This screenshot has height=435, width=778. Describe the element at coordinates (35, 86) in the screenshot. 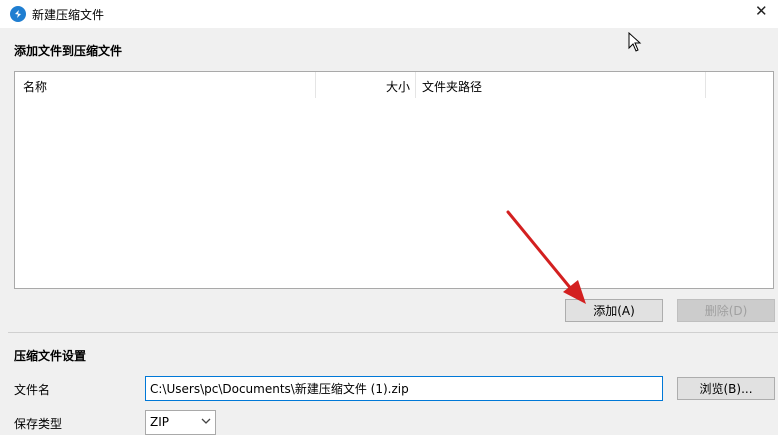

I see `column-header-name: 名称` at that location.